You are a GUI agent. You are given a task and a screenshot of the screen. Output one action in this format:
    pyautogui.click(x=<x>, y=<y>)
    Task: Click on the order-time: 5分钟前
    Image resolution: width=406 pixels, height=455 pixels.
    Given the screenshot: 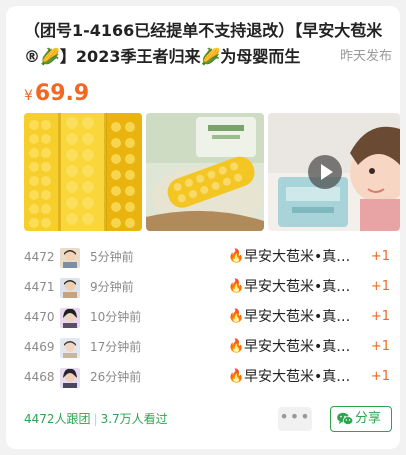 What is the action you would take?
    pyautogui.click(x=112, y=257)
    